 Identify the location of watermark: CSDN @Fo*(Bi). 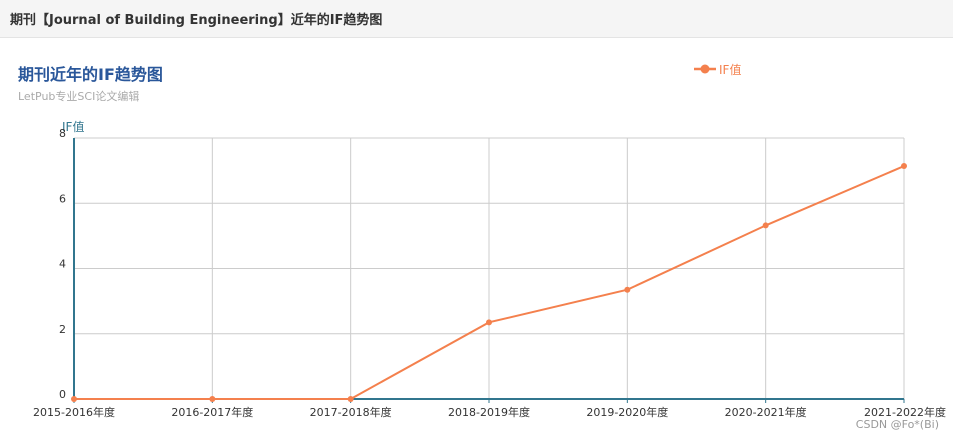
(897, 424).